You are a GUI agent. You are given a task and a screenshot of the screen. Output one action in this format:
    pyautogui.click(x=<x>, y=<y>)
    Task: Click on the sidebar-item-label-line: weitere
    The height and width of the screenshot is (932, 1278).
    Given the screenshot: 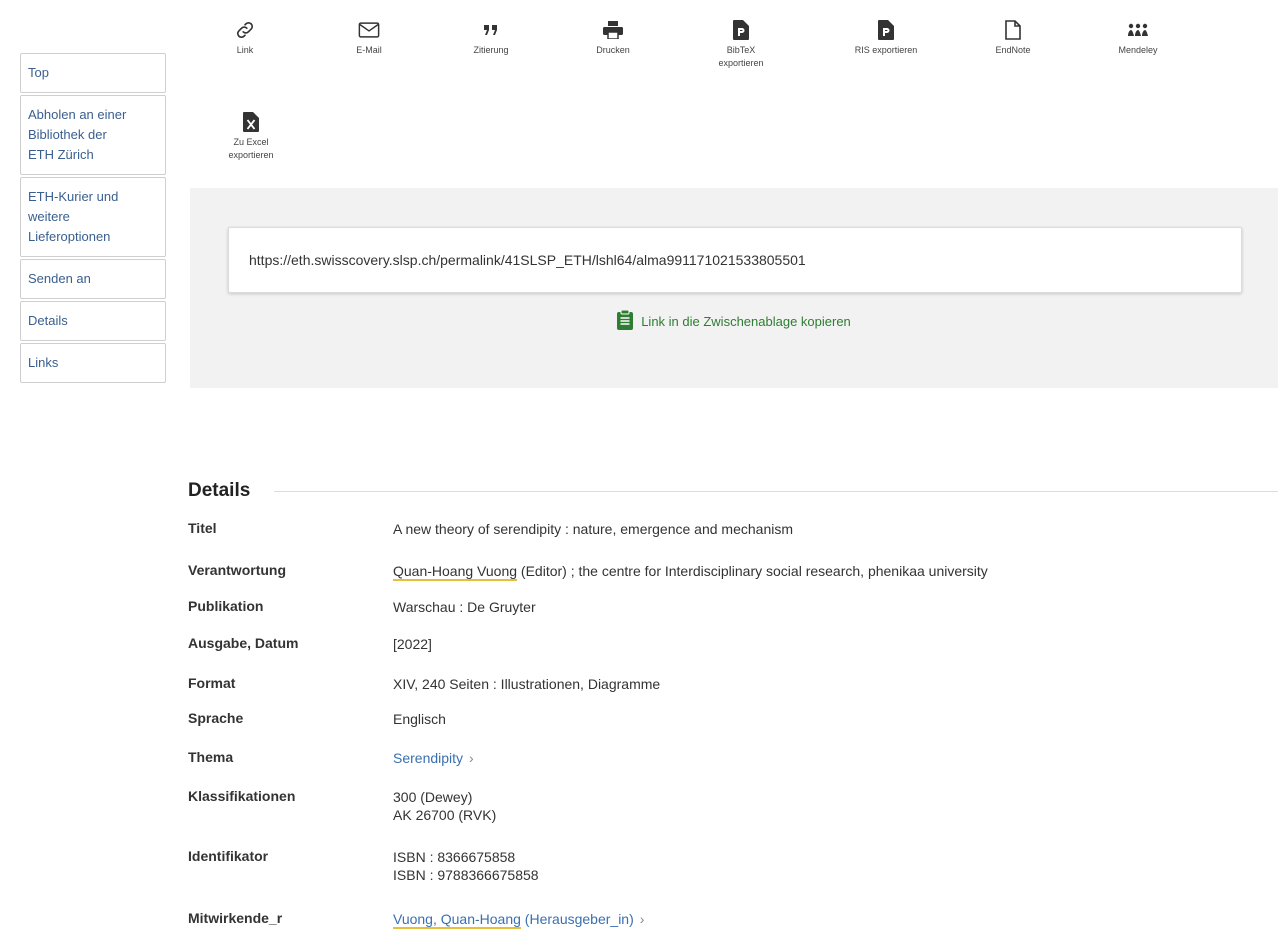 What is the action you would take?
    pyautogui.click(x=49, y=216)
    